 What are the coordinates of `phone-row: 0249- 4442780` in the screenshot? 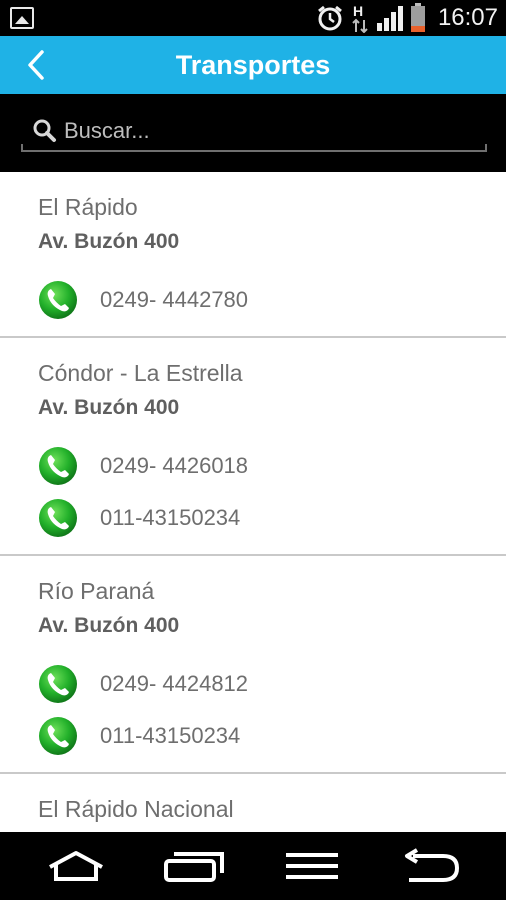 It's located at (272, 300).